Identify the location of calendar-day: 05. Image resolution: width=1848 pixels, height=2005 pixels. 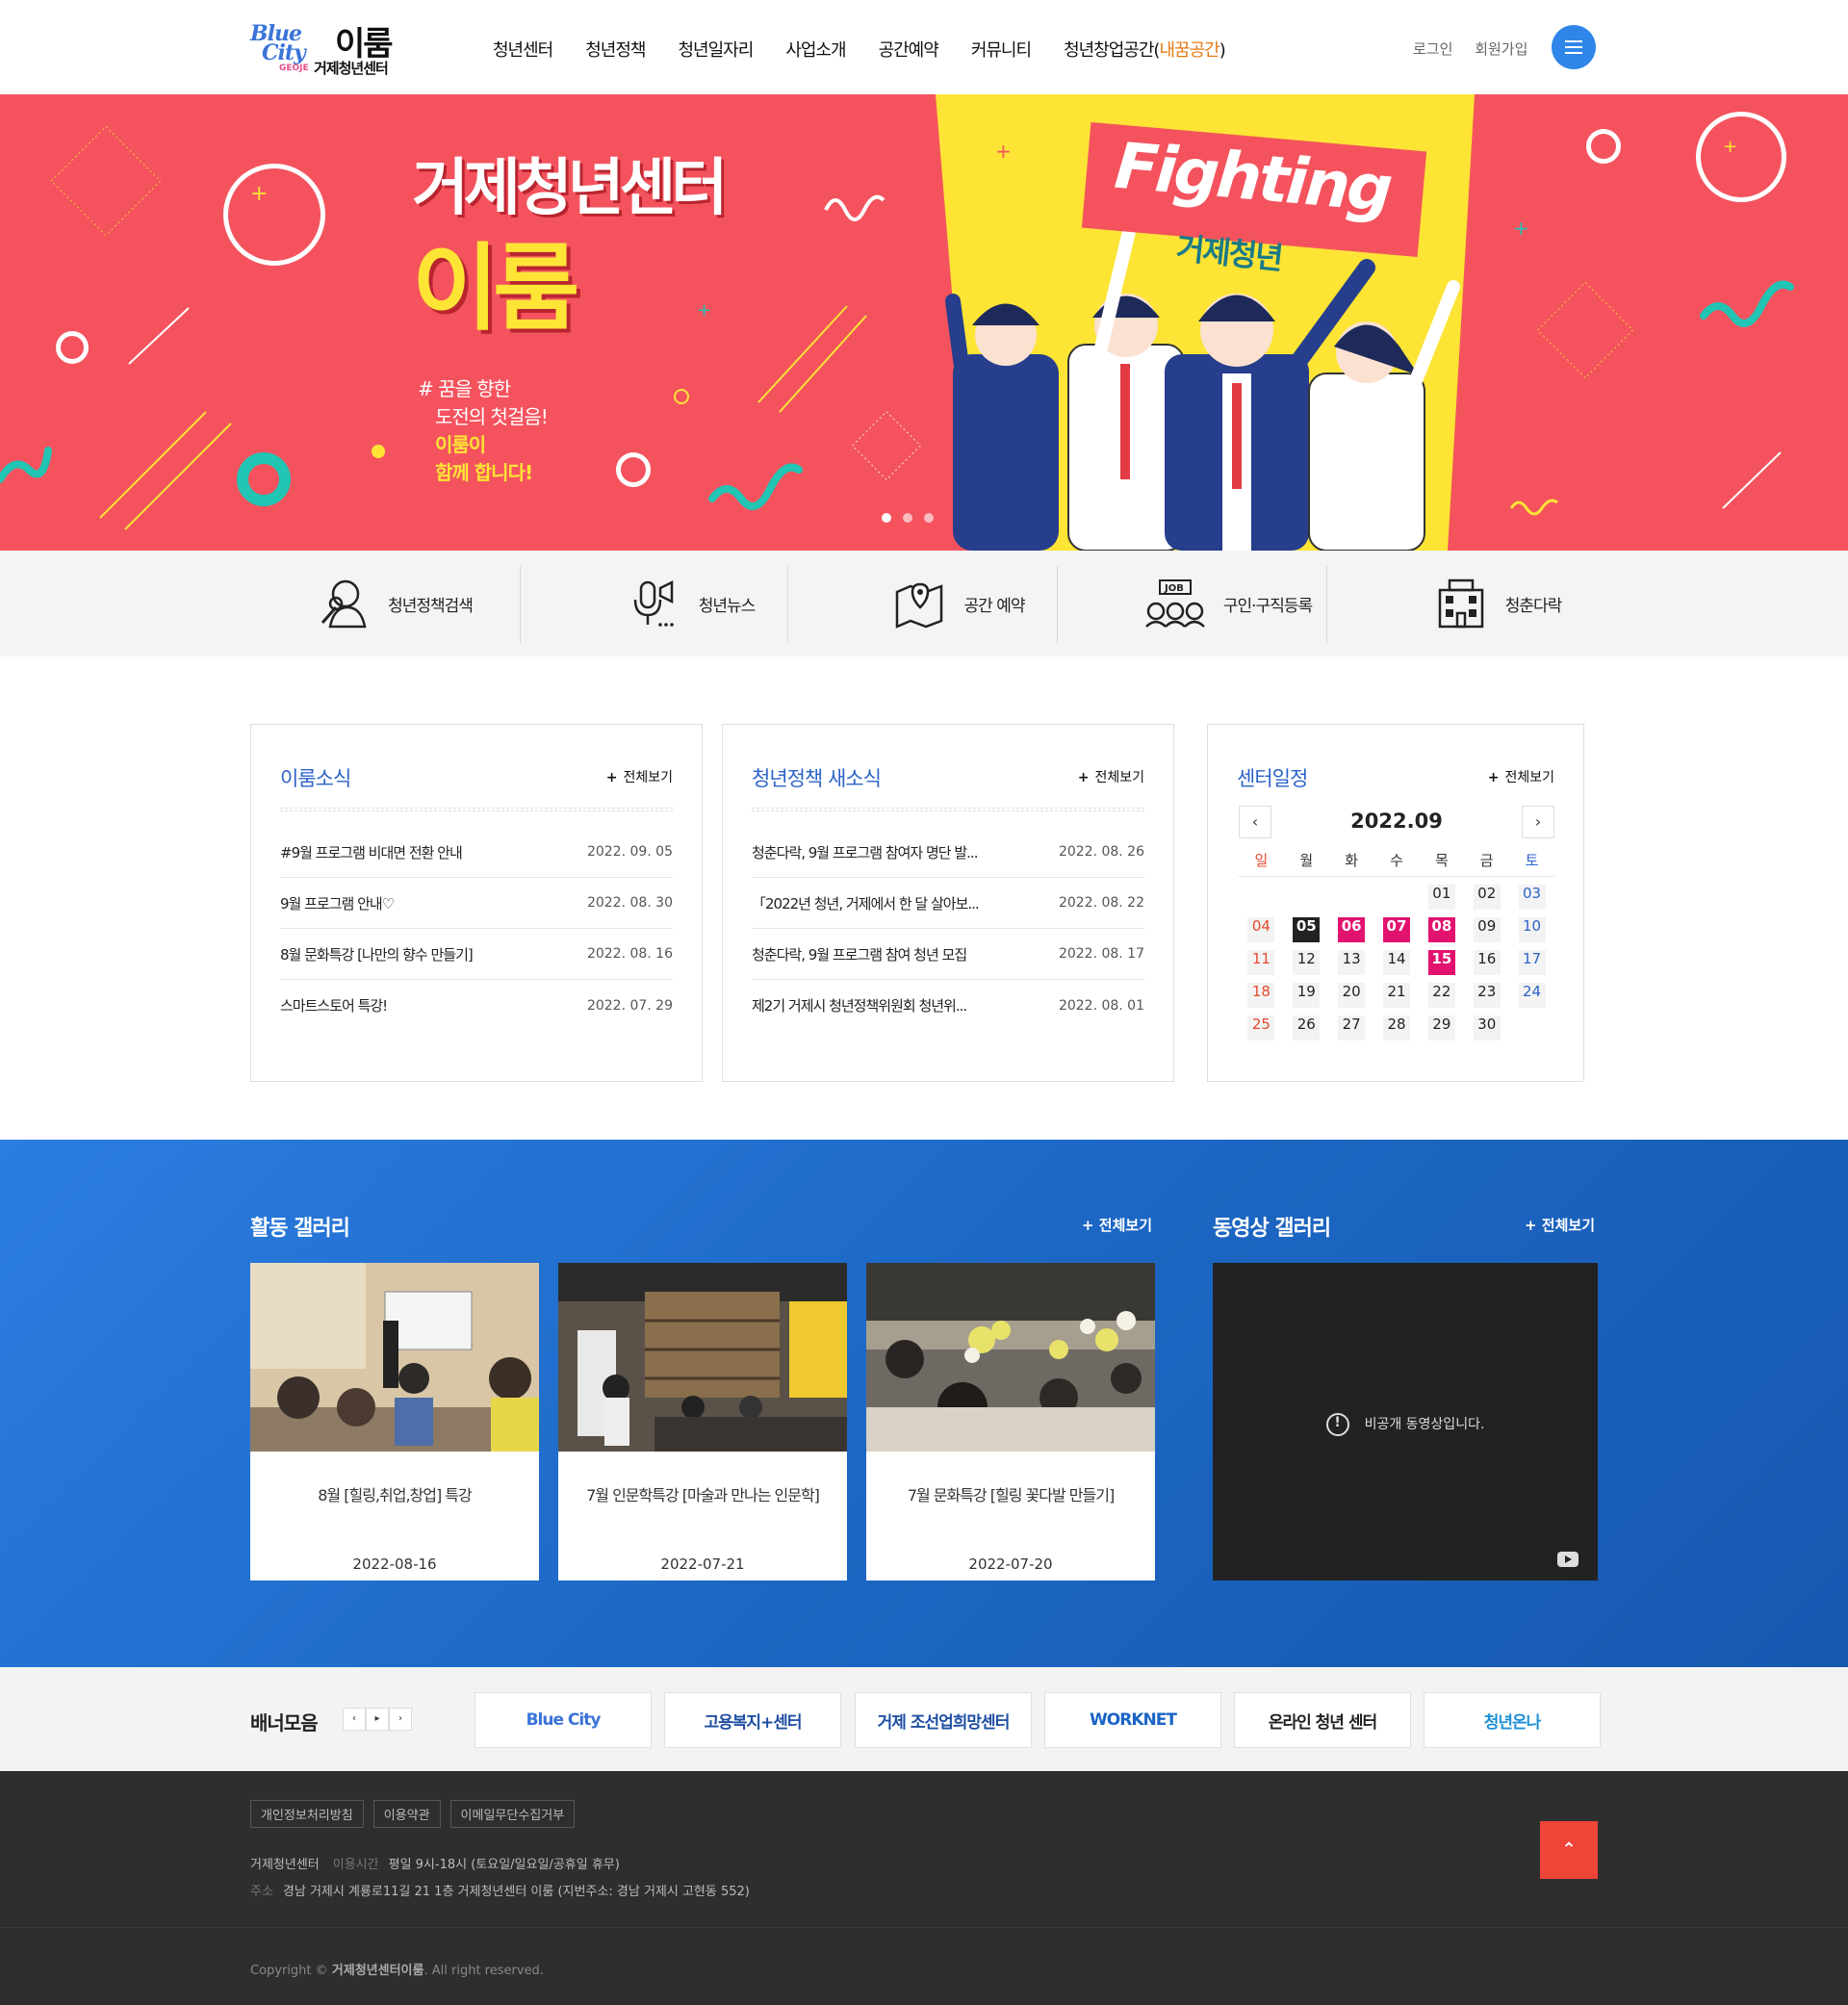
(1307, 930).